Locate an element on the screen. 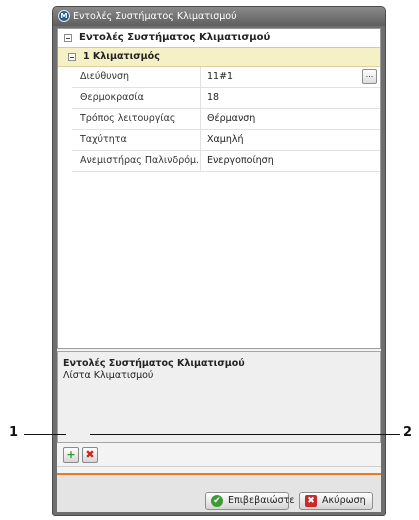 The image size is (419, 520). property-row-mode: Τρόπος λειτουργίας Θέρμανση is located at coordinates (226, 119).